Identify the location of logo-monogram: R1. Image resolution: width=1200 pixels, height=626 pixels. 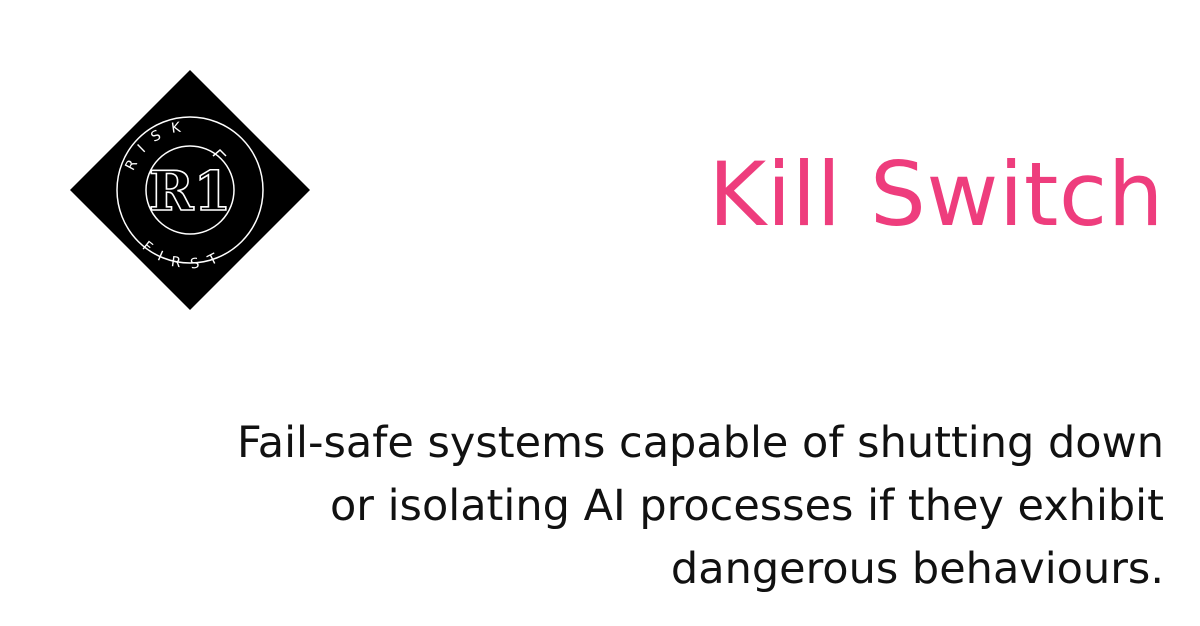
(190, 191).